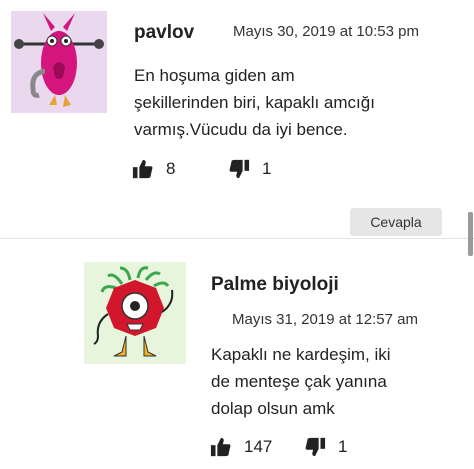  Describe the element at coordinates (153, 169) in the screenshot. I see `like-button: 8` at that location.